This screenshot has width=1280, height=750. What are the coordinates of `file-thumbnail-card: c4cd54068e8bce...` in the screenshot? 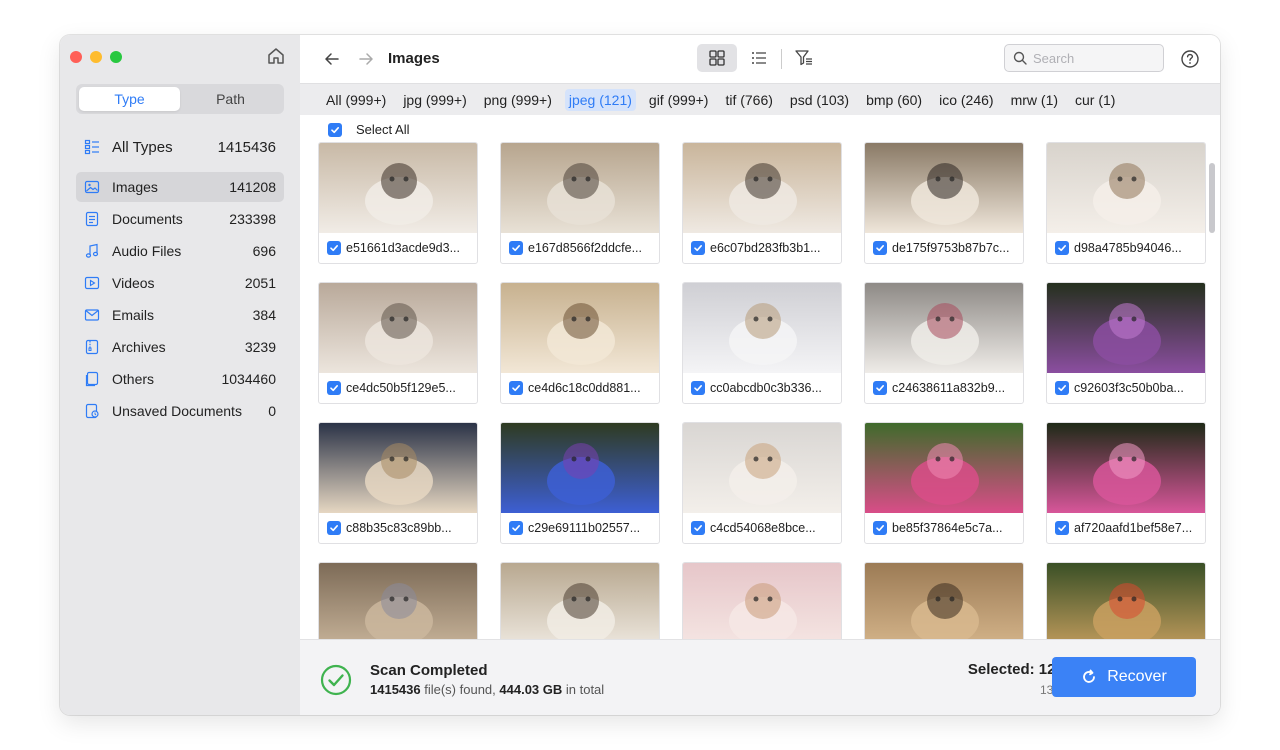 It's located at (762, 483).